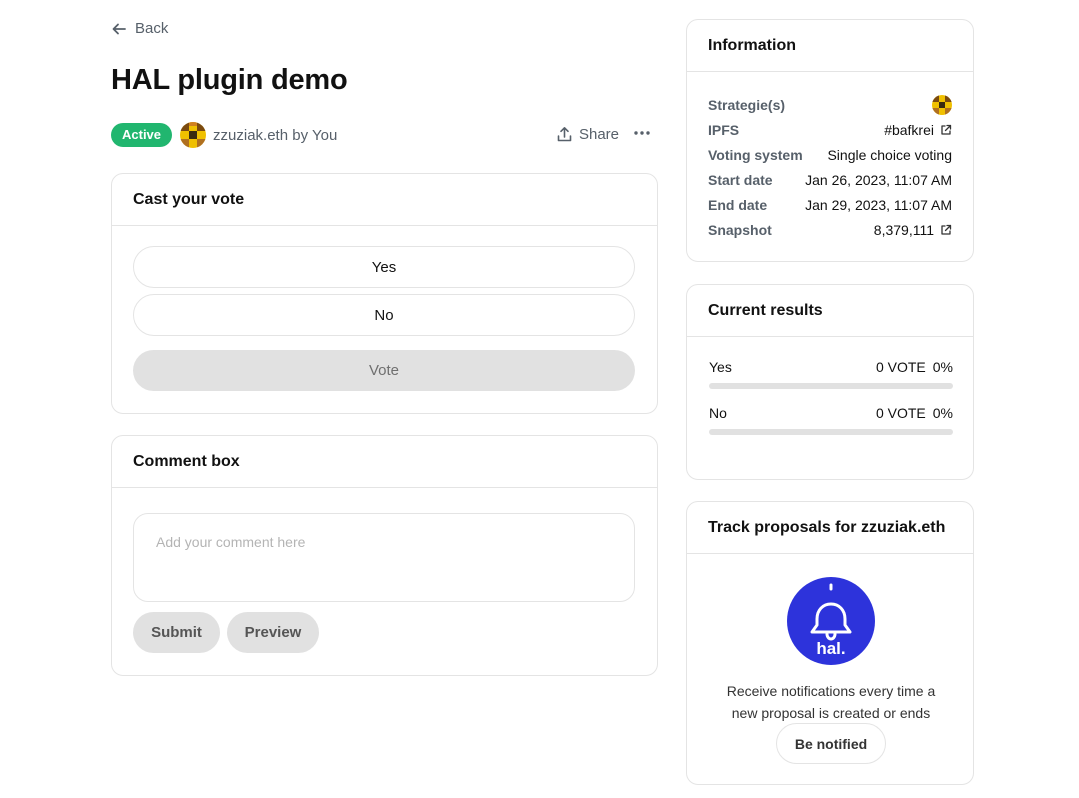  Describe the element at coordinates (325, 135) in the screenshot. I see `by-user: You` at that location.